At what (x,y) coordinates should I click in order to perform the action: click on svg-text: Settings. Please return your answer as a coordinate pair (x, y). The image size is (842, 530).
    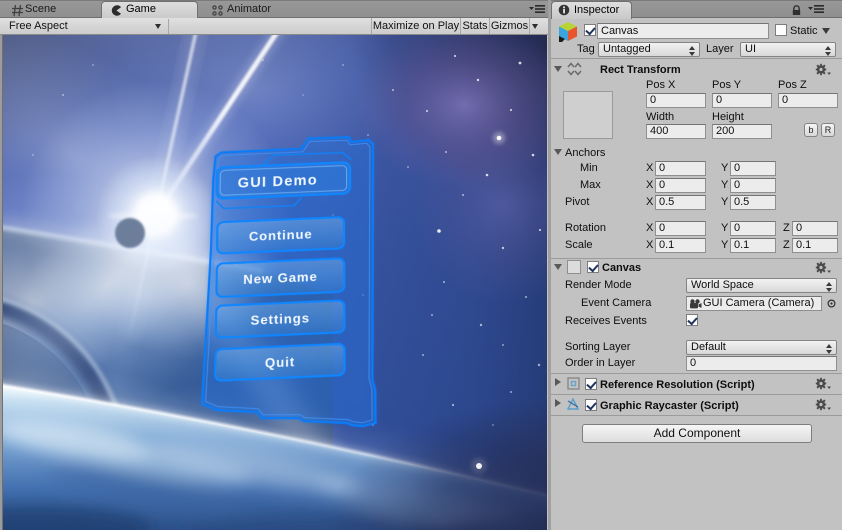
    Looking at the image, I should click on (280, 319).